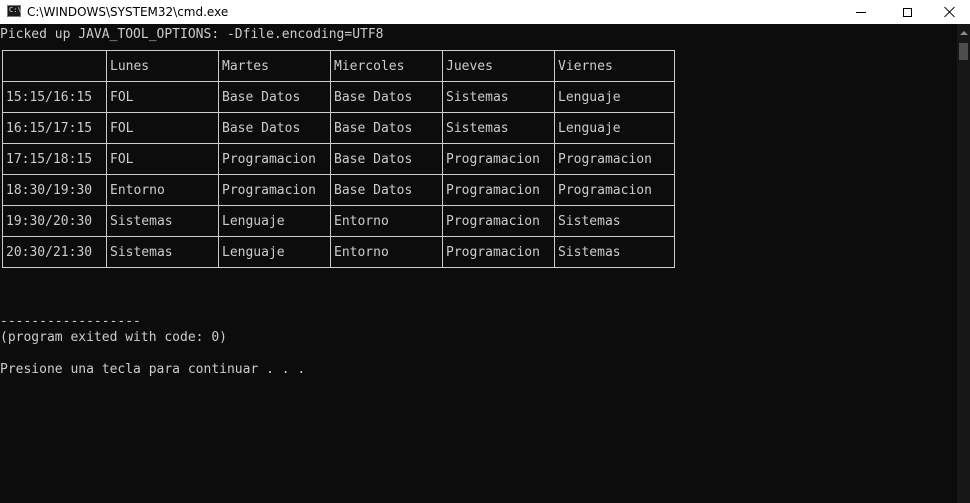 The width and height of the screenshot is (970, 503). I want to click on time-cell: 16:15/17:15, so click(54, 128).